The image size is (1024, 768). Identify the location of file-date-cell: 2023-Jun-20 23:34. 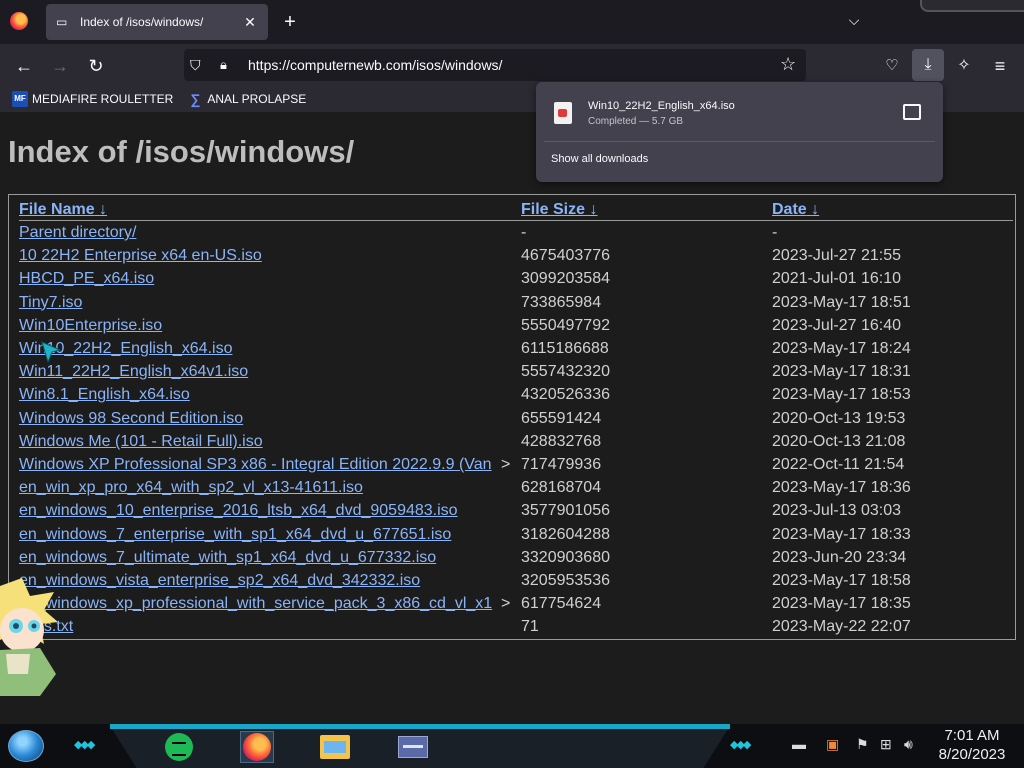
(839, 557).